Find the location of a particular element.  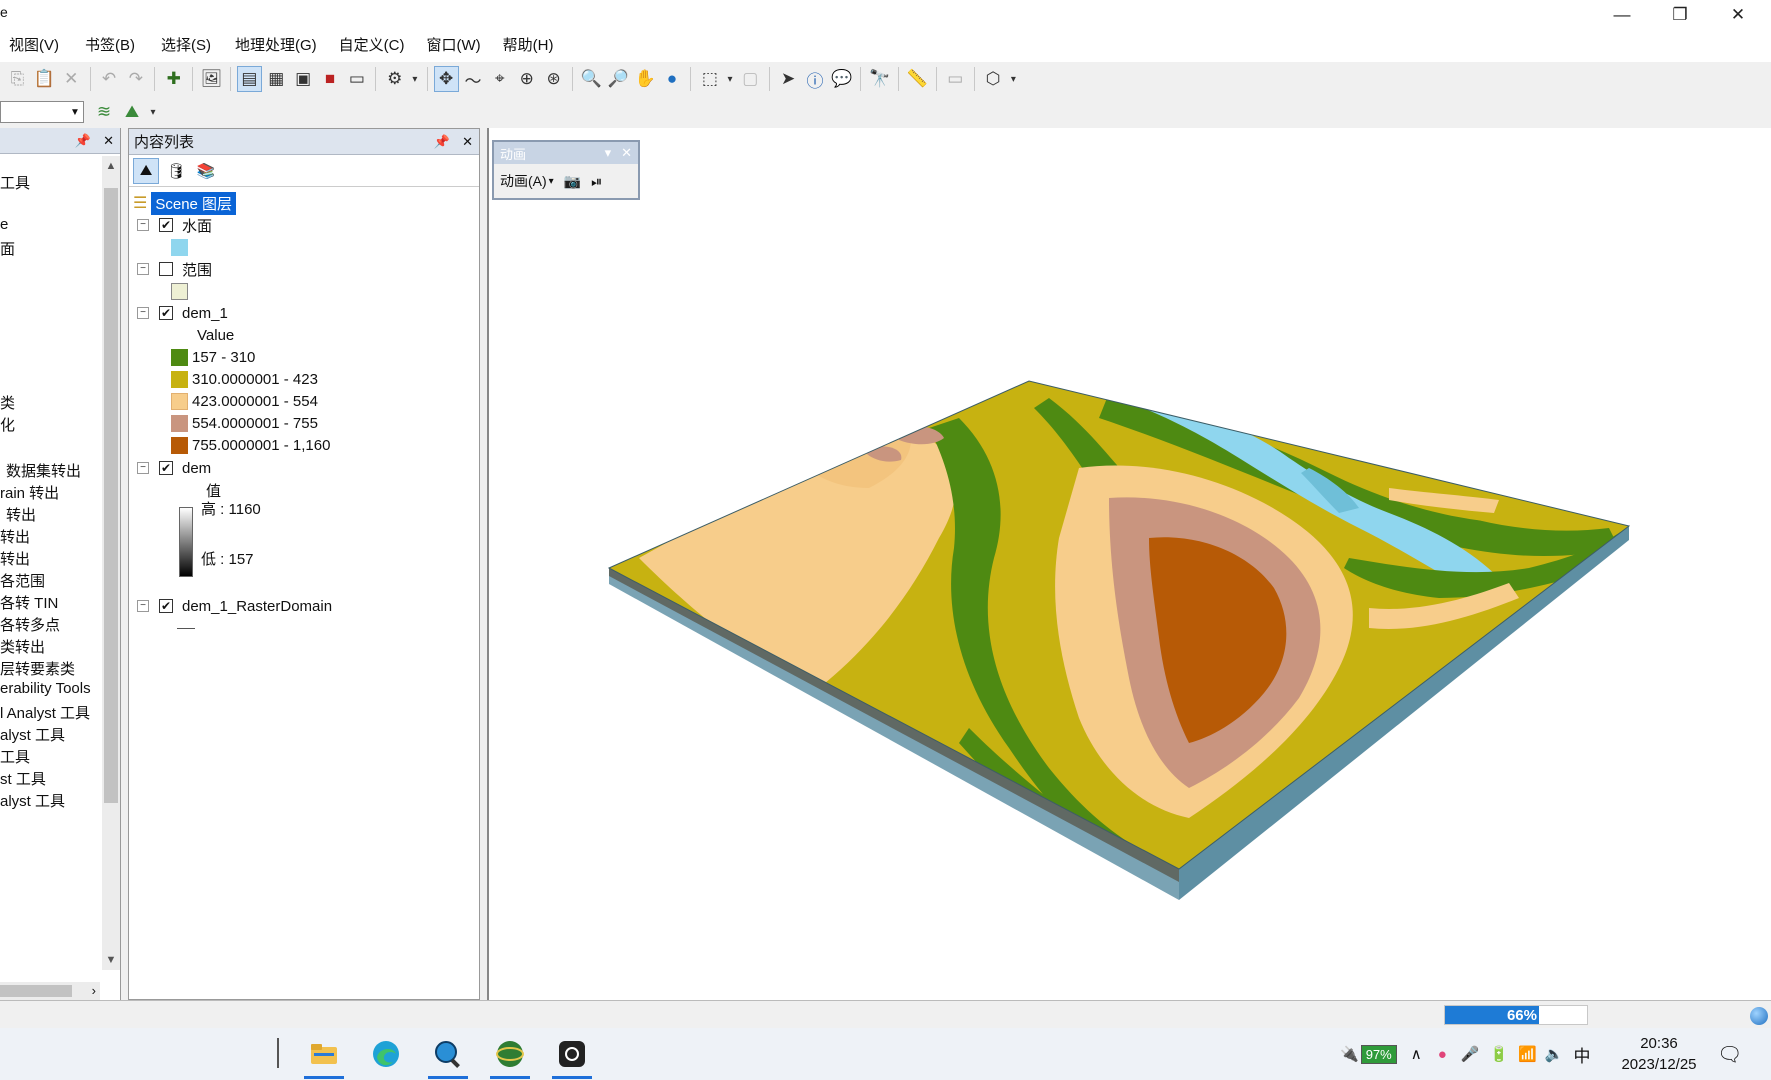

layer-checkbox-rasterdomain: ✔ is located at coordinates (166, 606).